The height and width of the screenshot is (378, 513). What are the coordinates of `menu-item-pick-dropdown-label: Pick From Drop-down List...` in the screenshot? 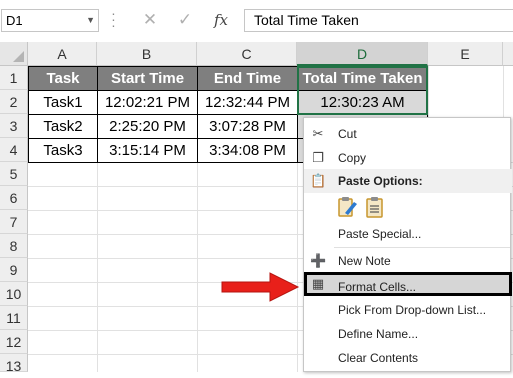 It's located at (412, 310).